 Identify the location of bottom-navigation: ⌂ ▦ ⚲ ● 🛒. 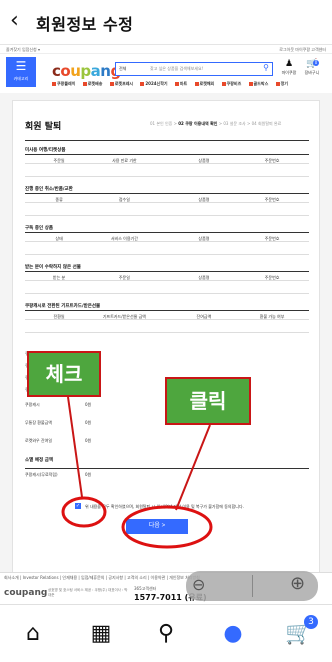
(166, 633).